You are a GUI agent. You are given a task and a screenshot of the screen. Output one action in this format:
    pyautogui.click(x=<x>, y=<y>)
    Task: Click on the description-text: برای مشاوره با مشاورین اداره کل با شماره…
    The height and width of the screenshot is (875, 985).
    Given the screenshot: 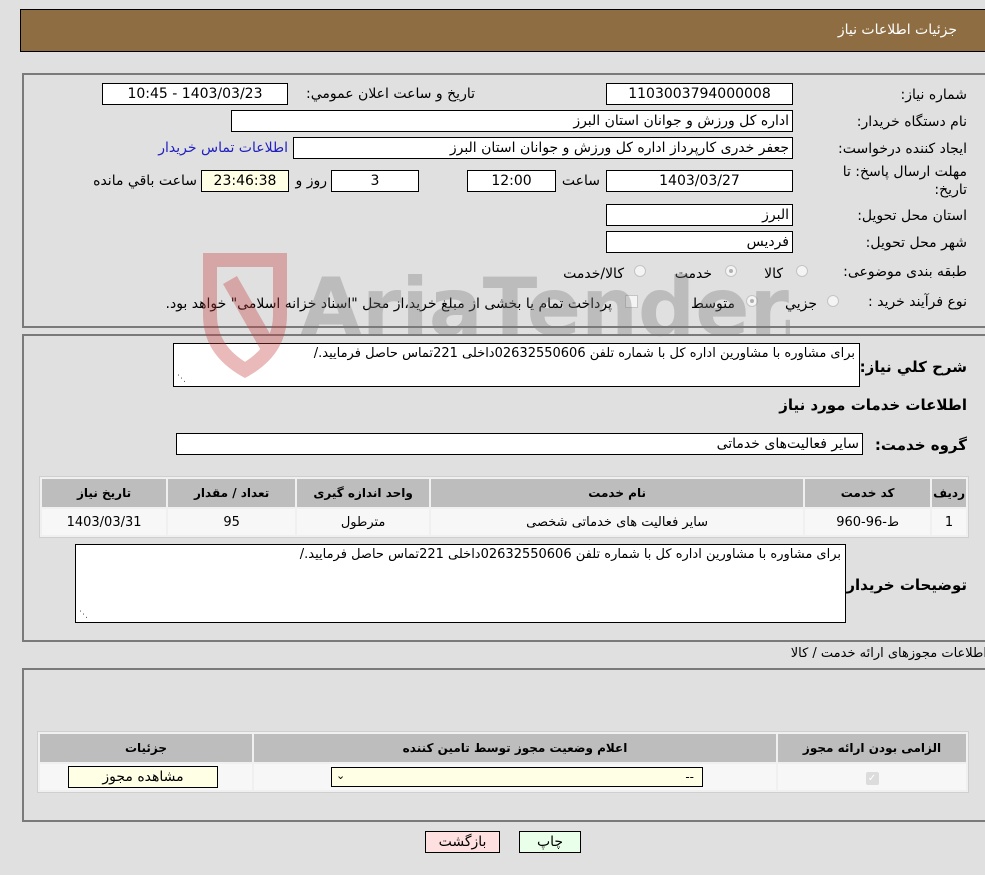 What is the action you would take?
    pyautogui.click(x=584, y=353)
    